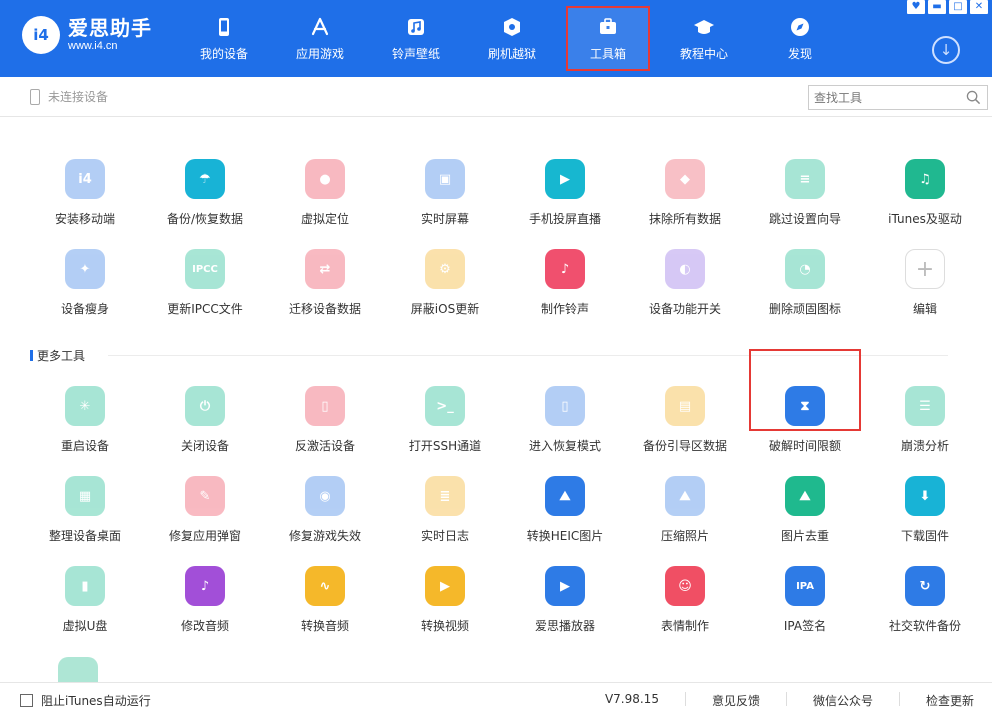  I want to click on tool-item: ♪ 制作铃声, so click(565, 262).